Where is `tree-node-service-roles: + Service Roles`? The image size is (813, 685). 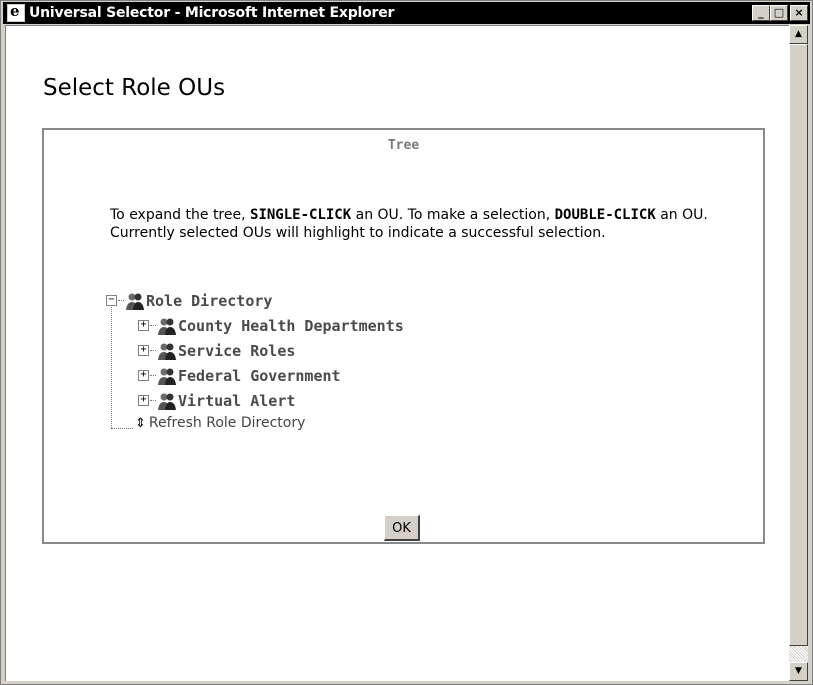
tree-node-service-roles: + Service Roles is located at coordinates (271, 350).